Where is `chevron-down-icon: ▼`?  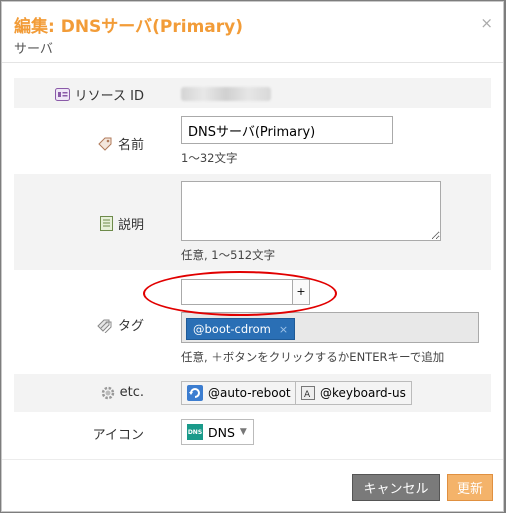 chevron-down-icon: ▼ is located at coordinates (243, 432).